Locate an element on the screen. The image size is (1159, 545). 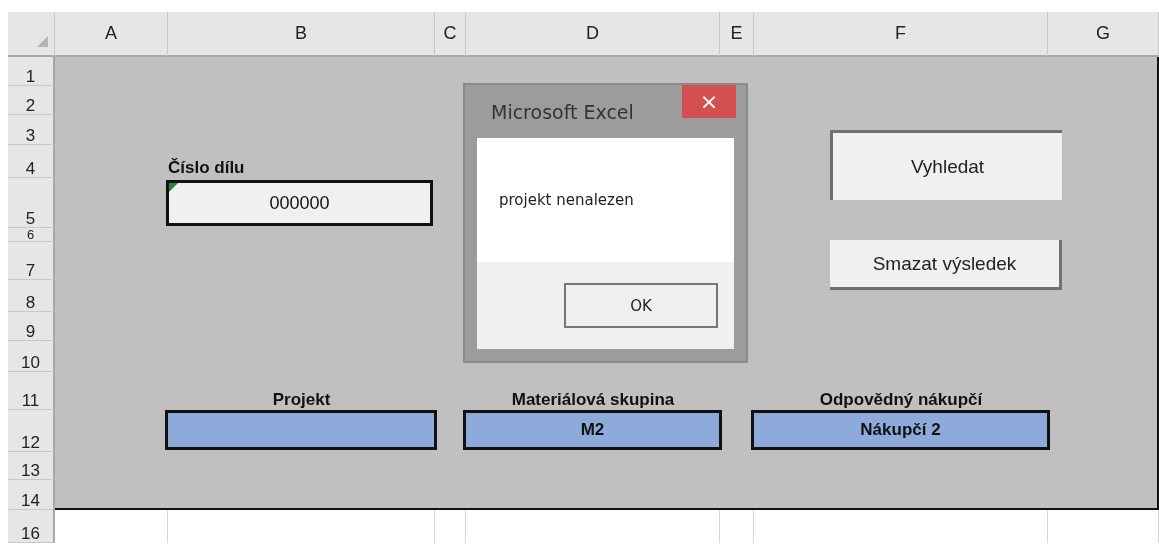
column-header: F is located at coordinates (901, 34).